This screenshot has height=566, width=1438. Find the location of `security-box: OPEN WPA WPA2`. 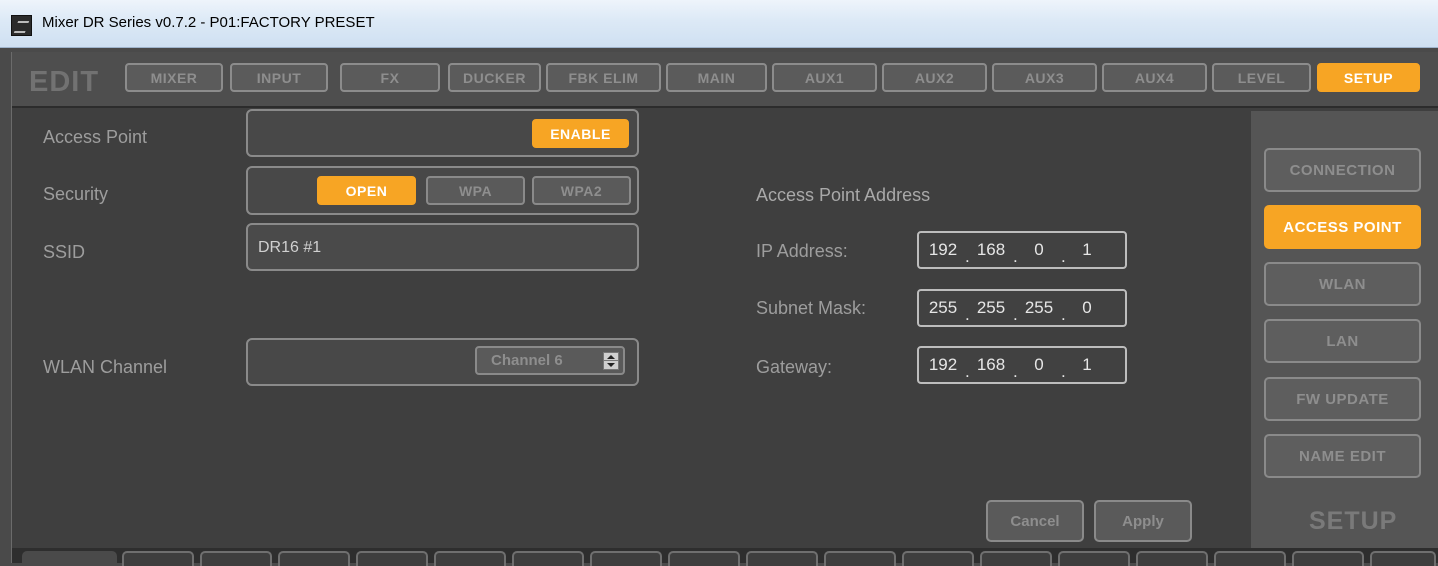

security-box: OPEN WPA WPA2 is located at coordinates (442, 190).